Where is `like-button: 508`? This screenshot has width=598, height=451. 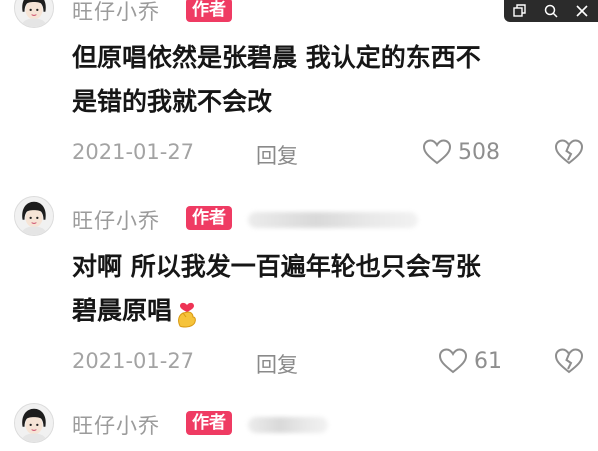 like-button: 508 is located at coordinates (461, 152).